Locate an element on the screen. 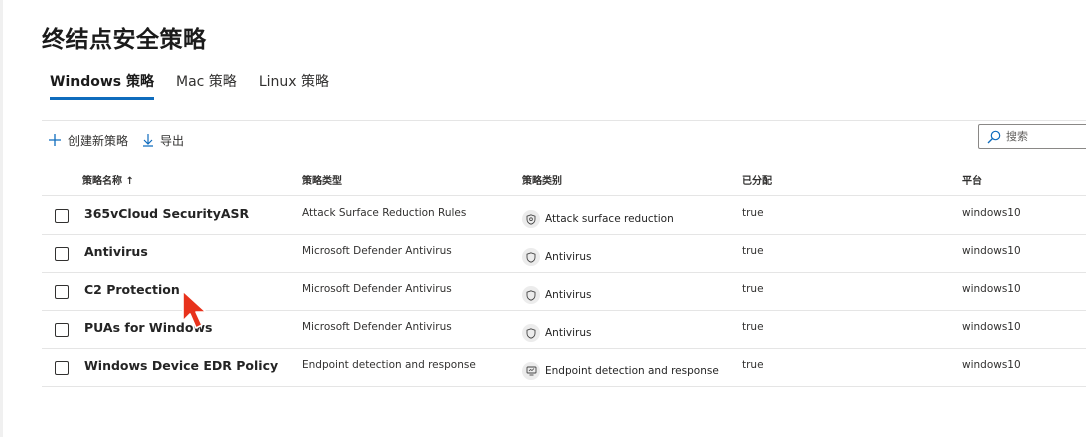 The height and width of the screenshot is (437, 1086). edr-device-icon is located at coordinates (531, 371).